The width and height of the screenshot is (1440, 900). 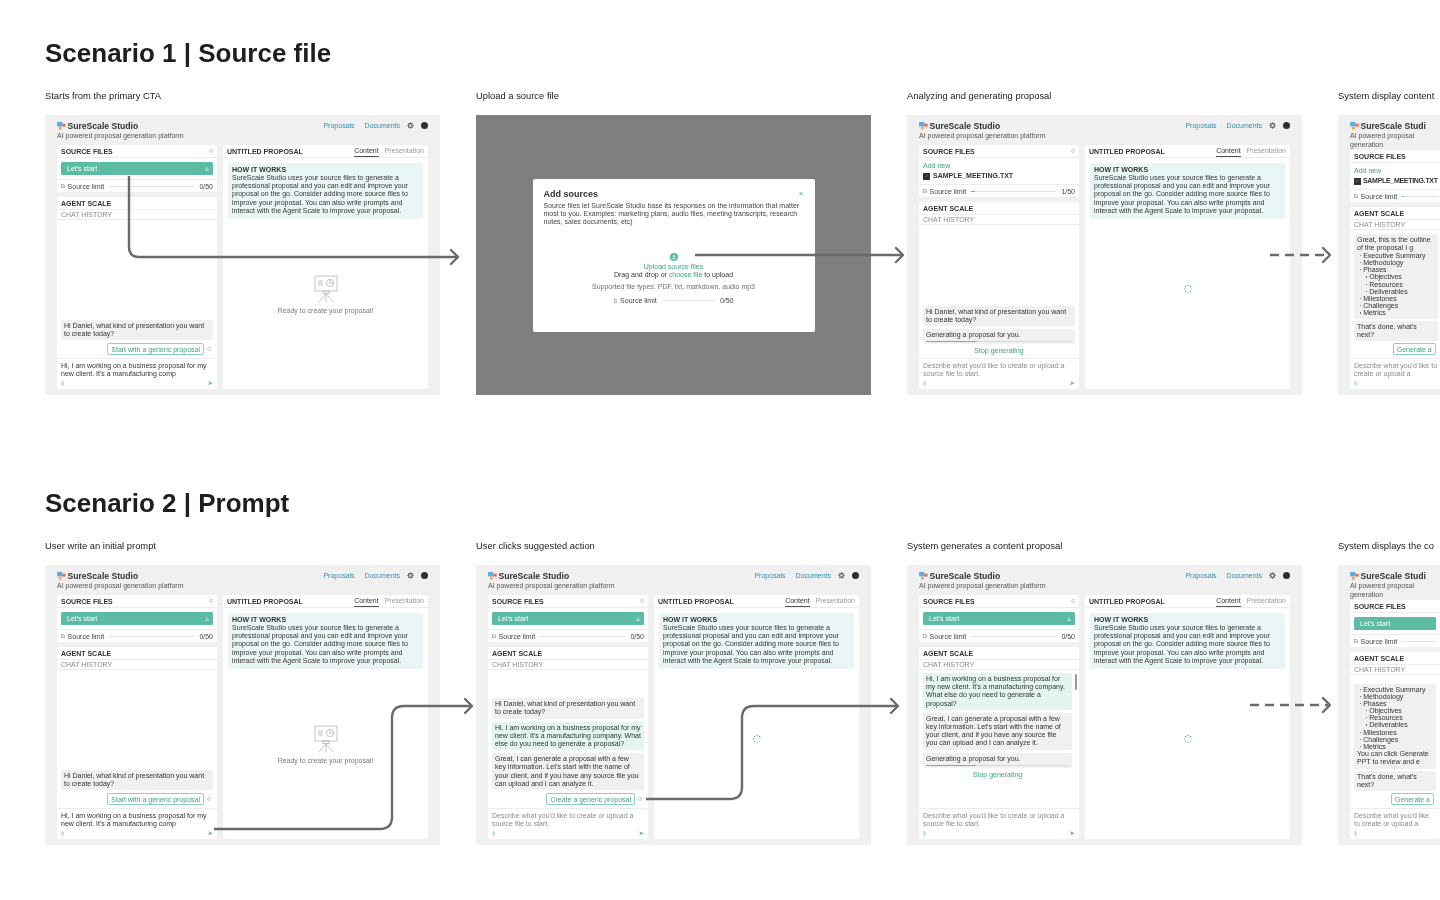 What do you see at coordinates (1076, 682) in the screenshot?
I see `scrollbar` at bounding box center [1076, 682].